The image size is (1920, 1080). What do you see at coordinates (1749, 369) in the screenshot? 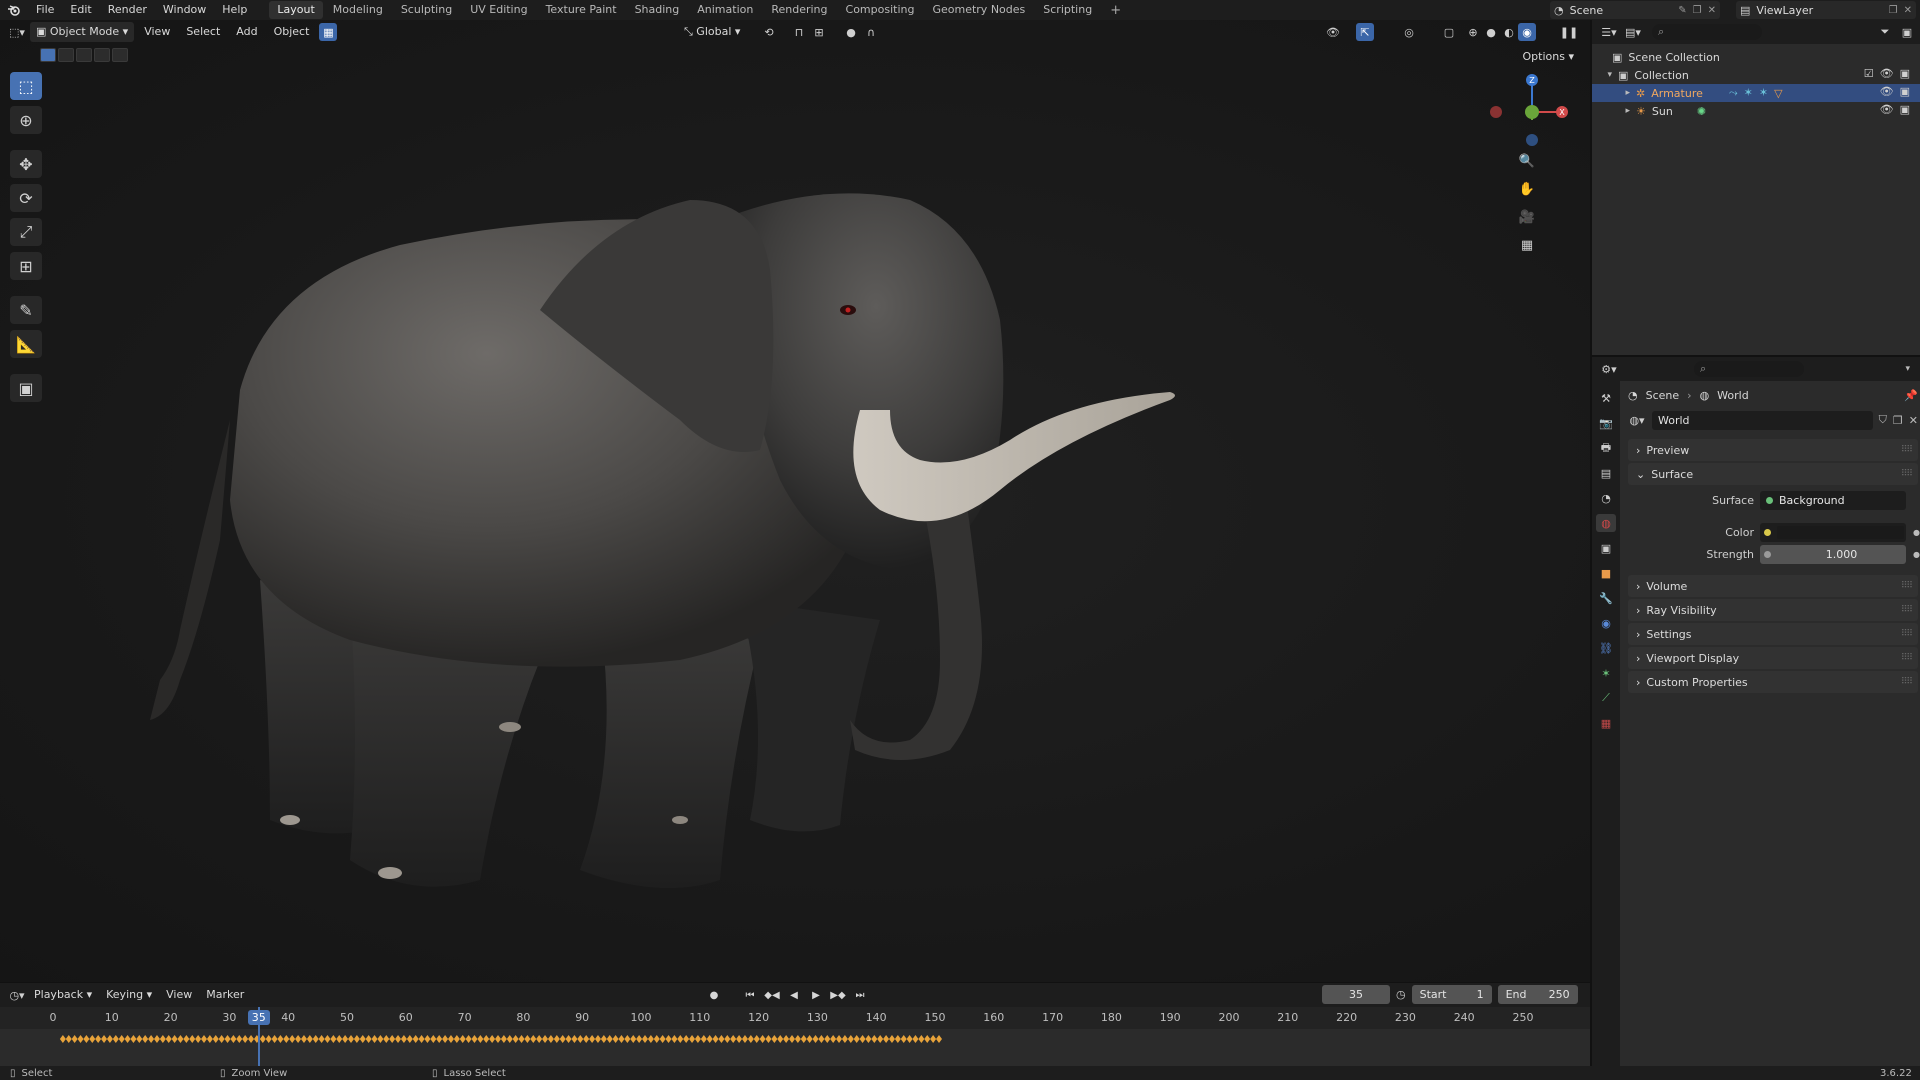
I see `properties-search-input: ⌕` at bounding box center [1749, 369].